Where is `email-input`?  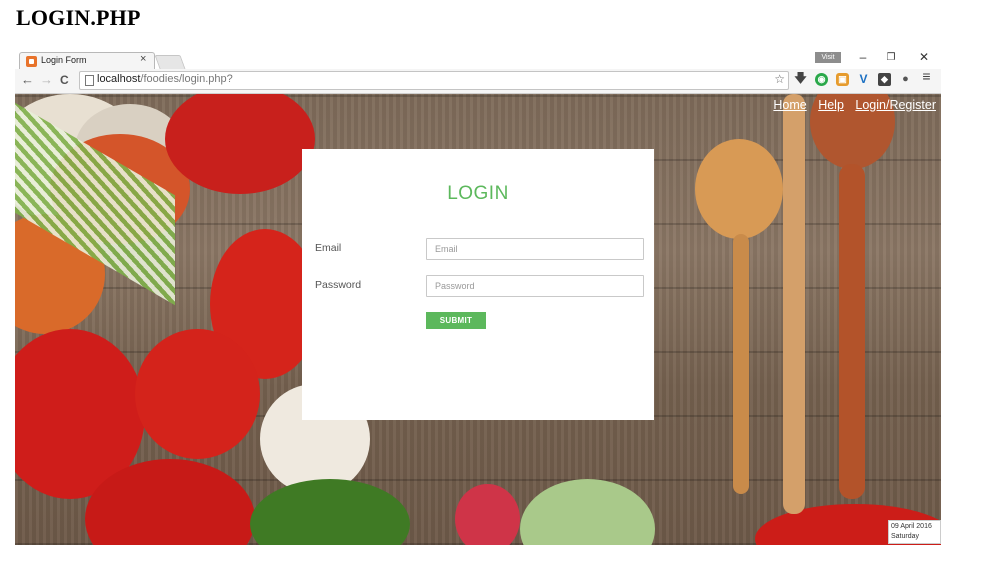
email-input is located at coordinates (535, 249).